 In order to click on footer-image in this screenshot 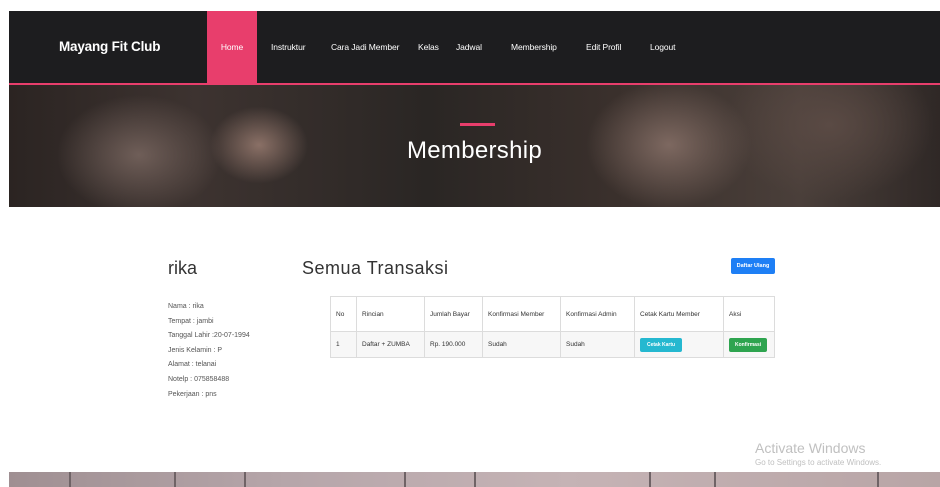, I will do `click(474, 479)`.